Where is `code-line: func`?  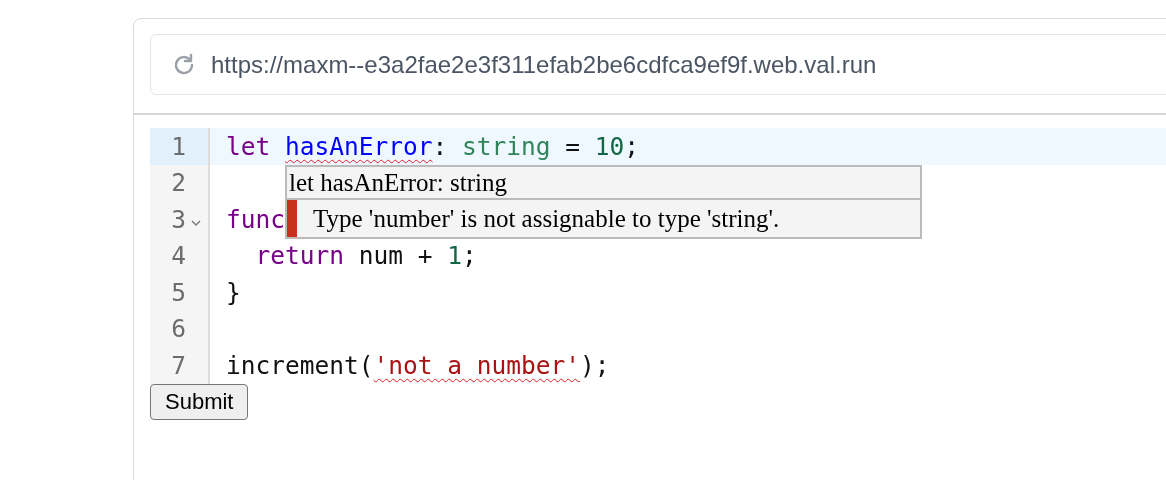 code-line: func is located at coordinates (255, 219).